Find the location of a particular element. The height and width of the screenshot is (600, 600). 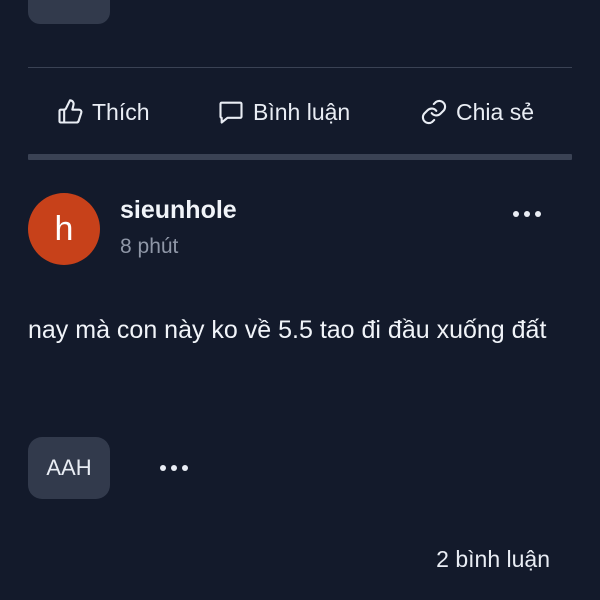

divider is located at coordinates (300, 67).